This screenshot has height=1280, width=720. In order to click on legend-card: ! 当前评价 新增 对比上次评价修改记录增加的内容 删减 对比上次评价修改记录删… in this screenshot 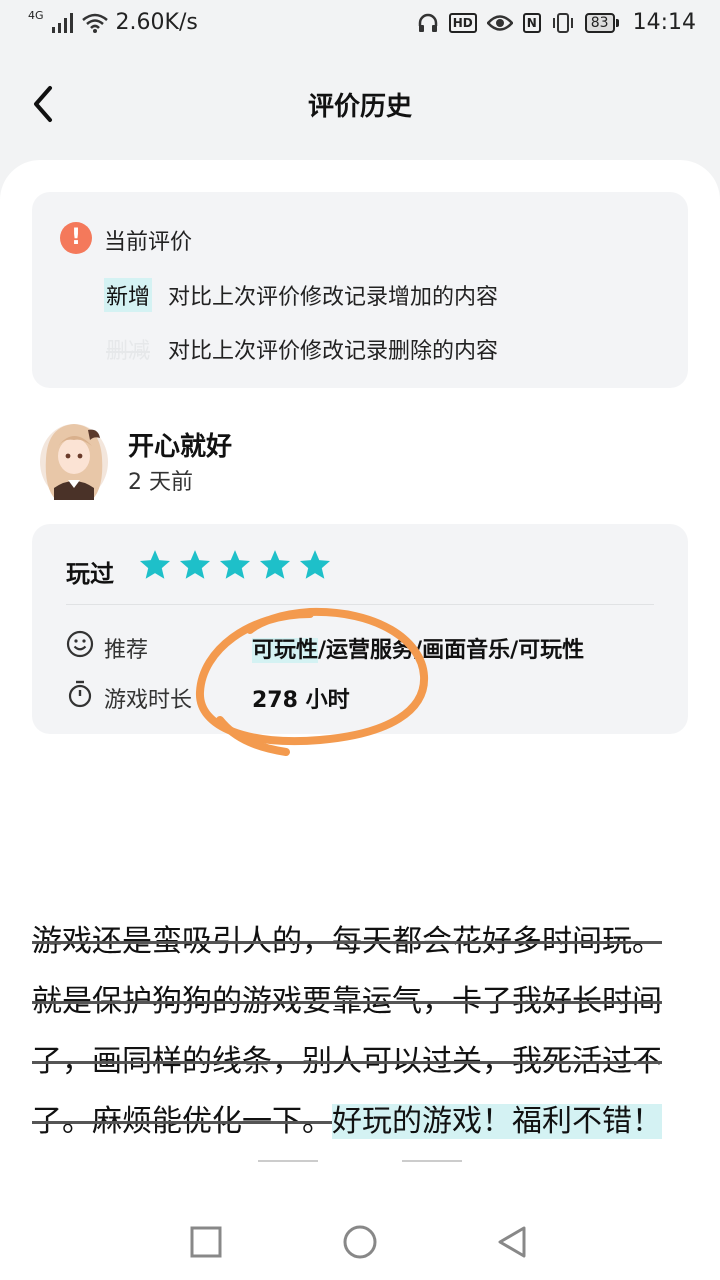, I will do `click(360, 290)`.